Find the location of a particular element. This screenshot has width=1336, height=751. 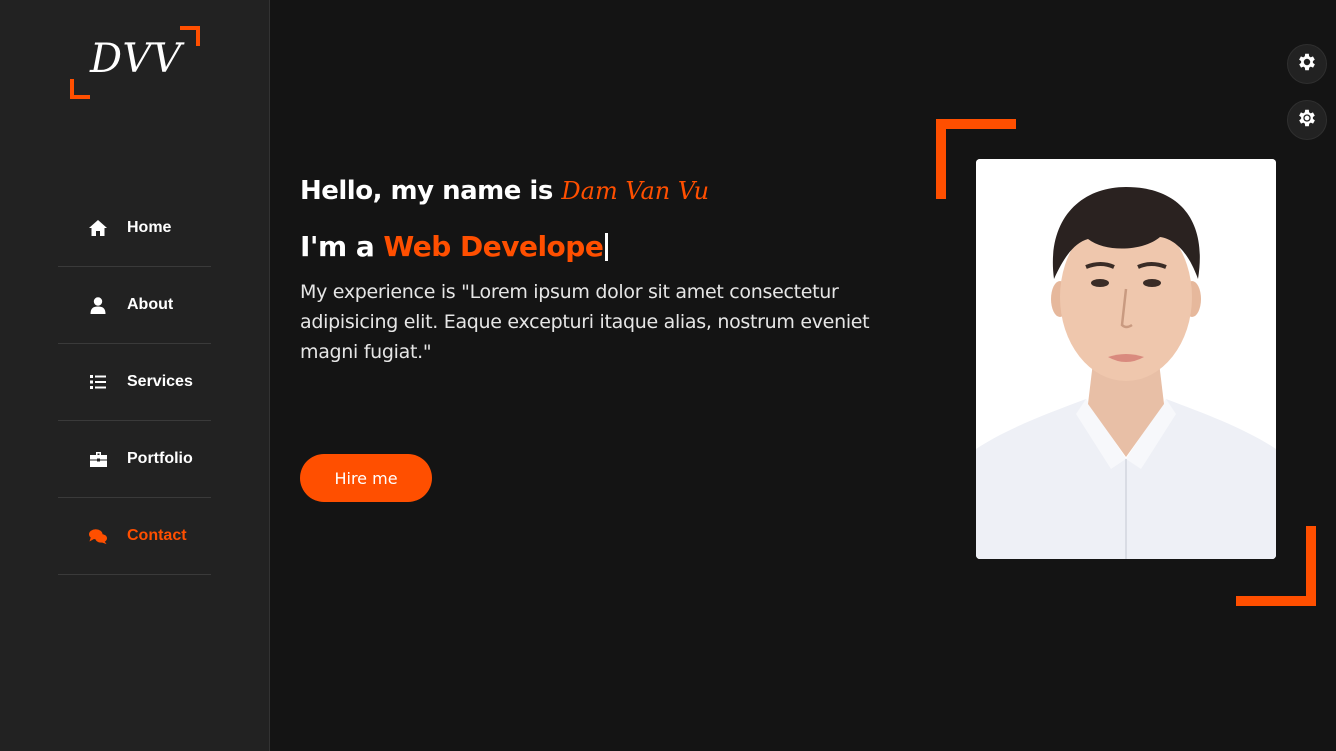

main-nav: Home About Services Portfolio Contact is located at coordinates (134, 382).